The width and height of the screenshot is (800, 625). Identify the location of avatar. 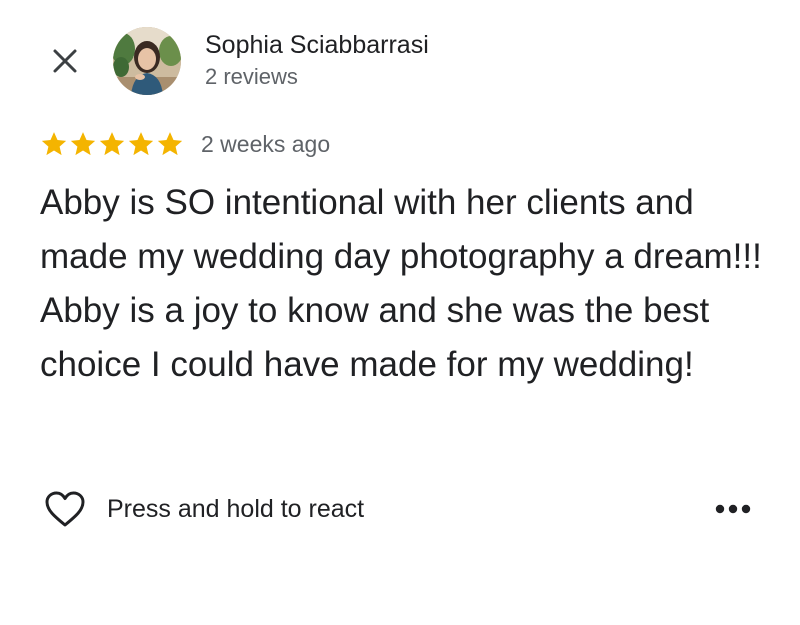
(147, 61).